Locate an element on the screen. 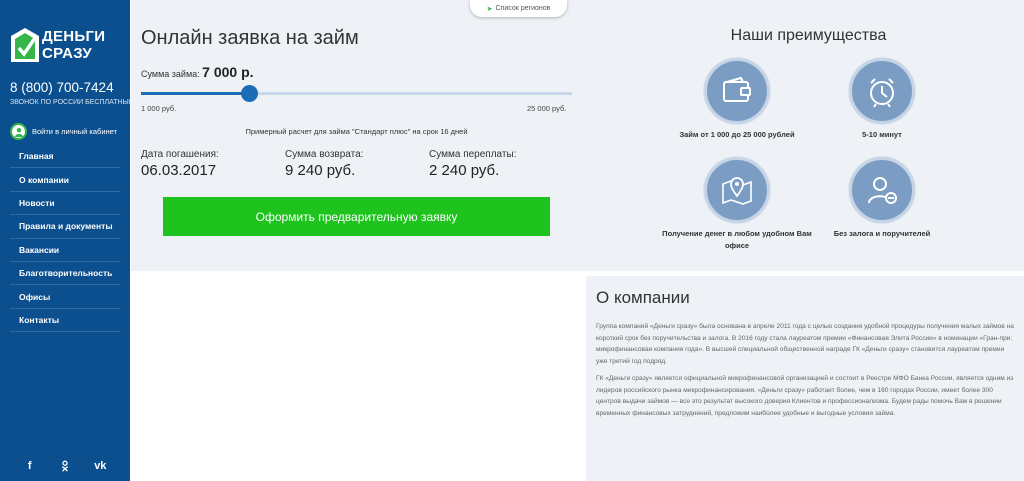 Image resolution: width=1024 pixels, height=481 pixels. nav-item-contacts: Контакты is located at coordinates (65, 321).